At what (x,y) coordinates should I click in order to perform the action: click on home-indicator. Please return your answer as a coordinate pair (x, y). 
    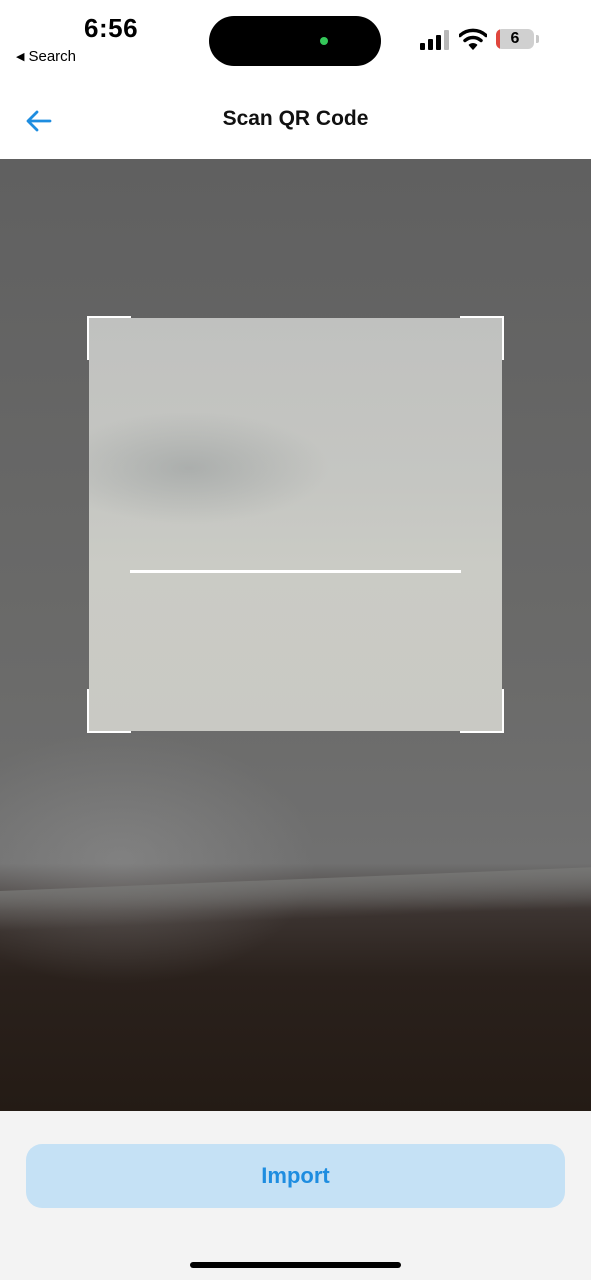
    Looking at the image, I should click on (295, 1265).